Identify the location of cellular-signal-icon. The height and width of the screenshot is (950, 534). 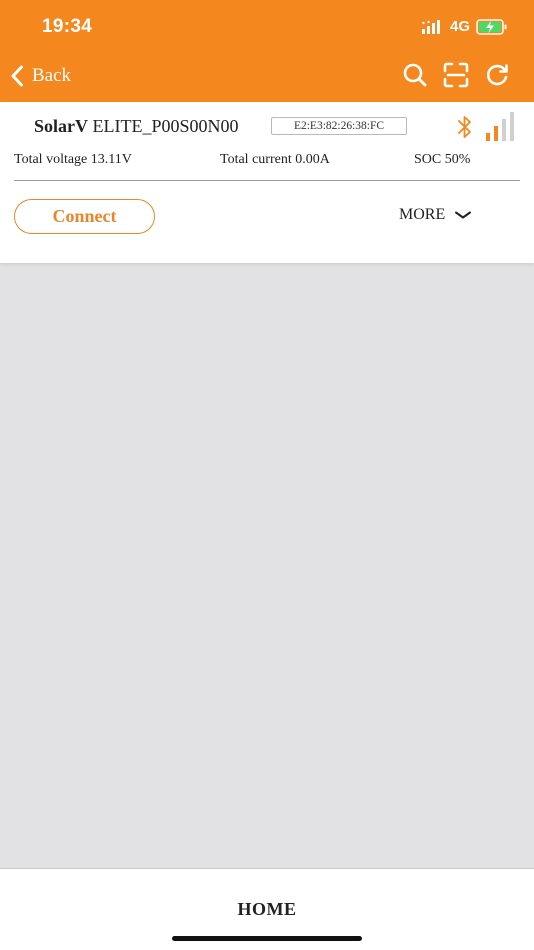
(430, 26).